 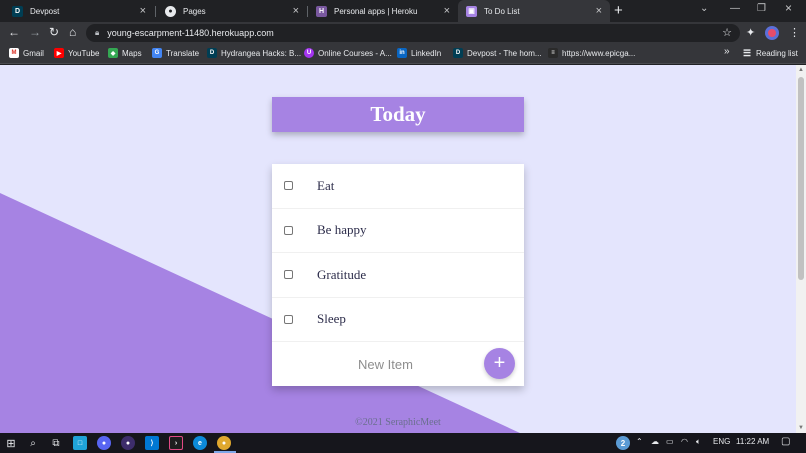 What do you see at coordinates (326, 185) in the screenshot?
I see `item-text: Eat` at bounding box center [326, 185].